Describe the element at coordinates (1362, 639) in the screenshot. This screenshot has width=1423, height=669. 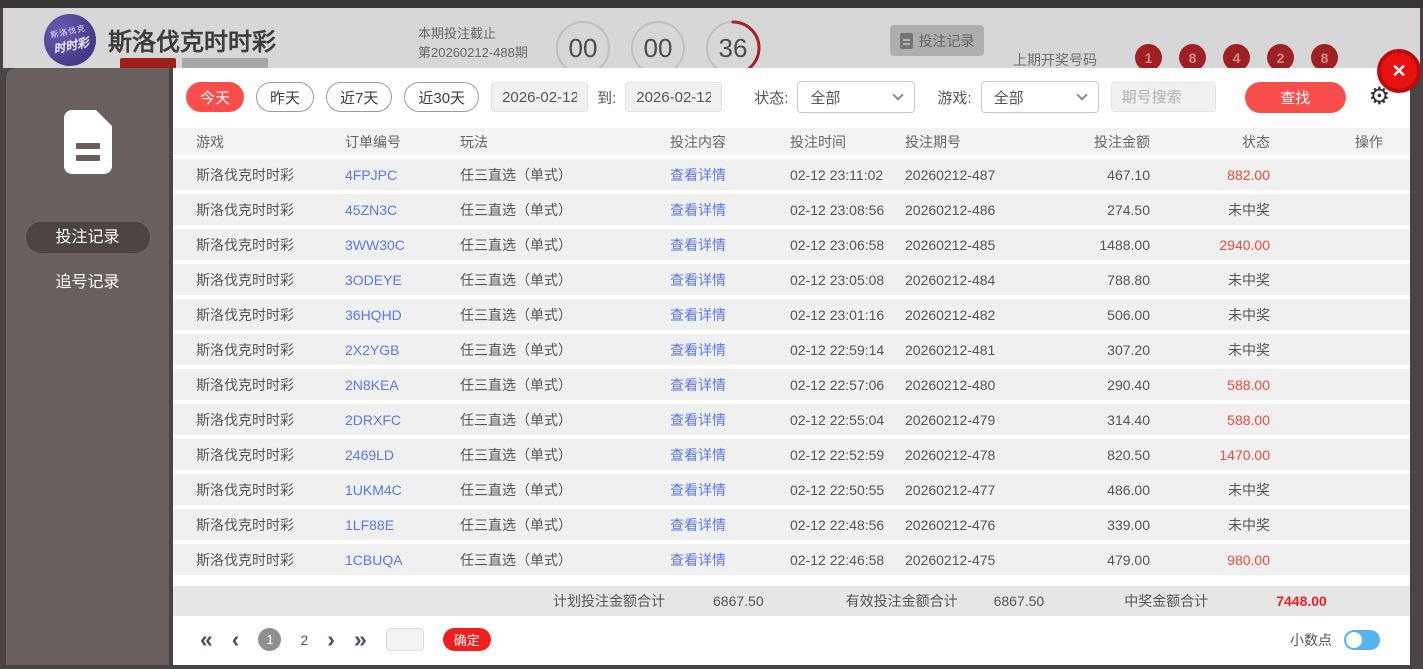
I see `decimal-toggle` at that location.